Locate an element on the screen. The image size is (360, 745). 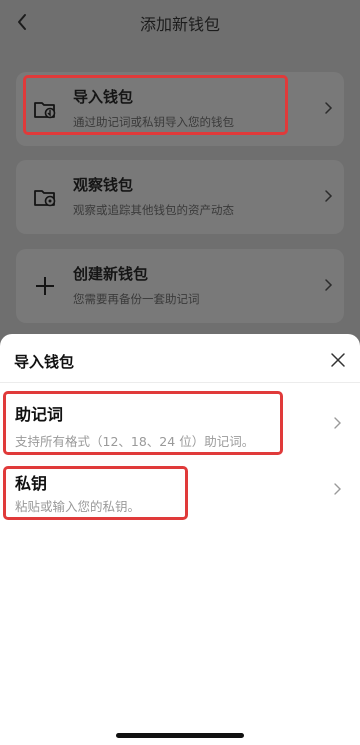
import-wallet-card: 导入钱包 通过助记词或私钥导入您的钱包 is located at coordinates (180, 109).